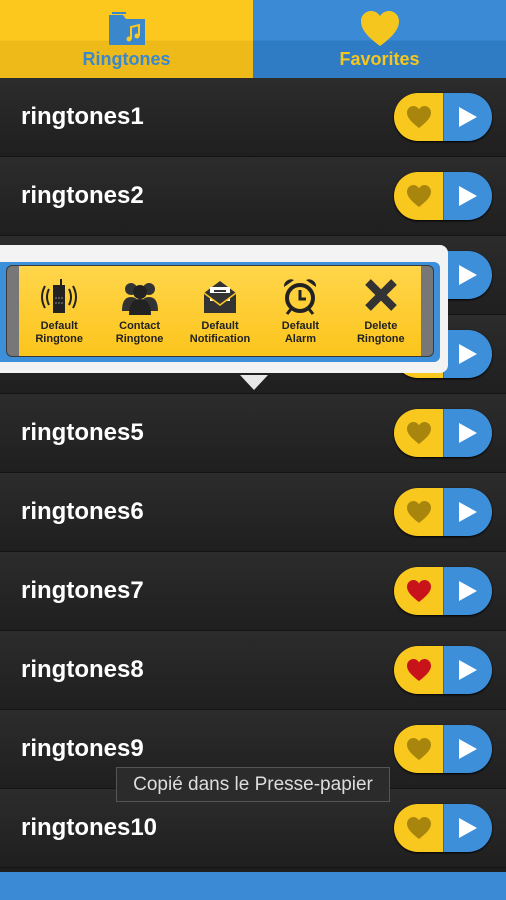 The width and height of the screenshot is (506, 900). I want to click on delete-x-icon, so click(380, 294).